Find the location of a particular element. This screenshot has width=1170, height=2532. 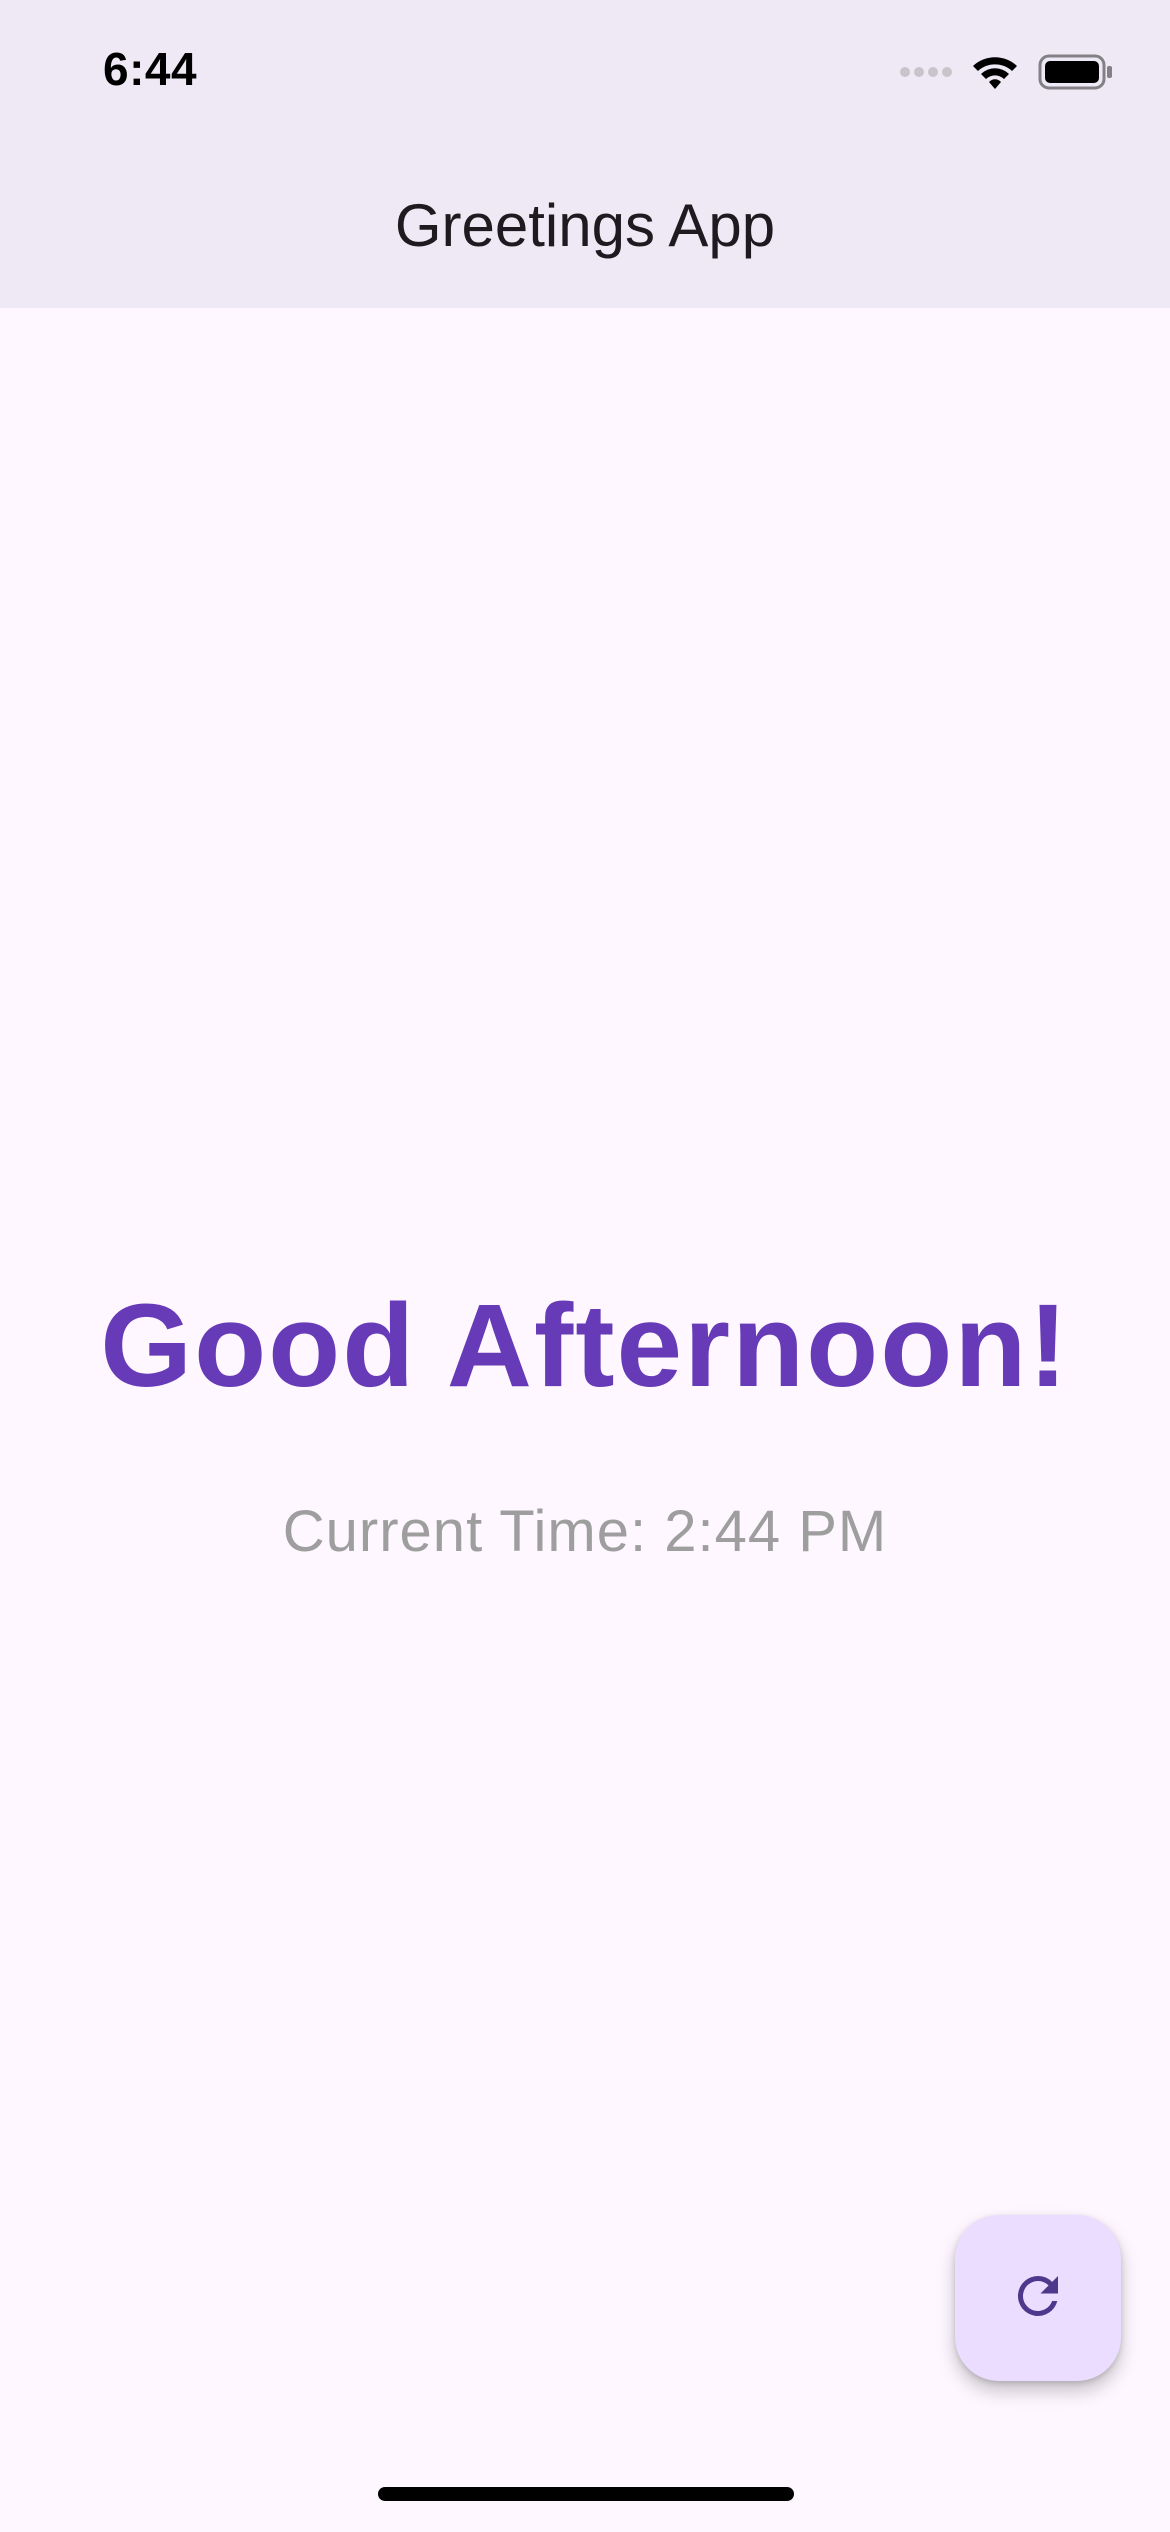

greeting-text: Good Afternoon! is located at coordinates (585, 1346).